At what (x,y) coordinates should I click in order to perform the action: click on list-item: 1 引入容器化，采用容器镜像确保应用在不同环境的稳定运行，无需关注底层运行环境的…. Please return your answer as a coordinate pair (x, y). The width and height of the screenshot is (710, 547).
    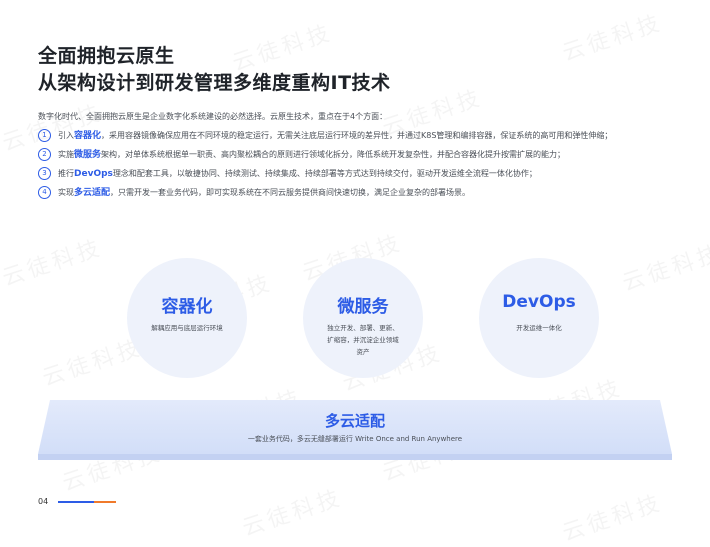
    Looking at the image, I should click on (358, 136).